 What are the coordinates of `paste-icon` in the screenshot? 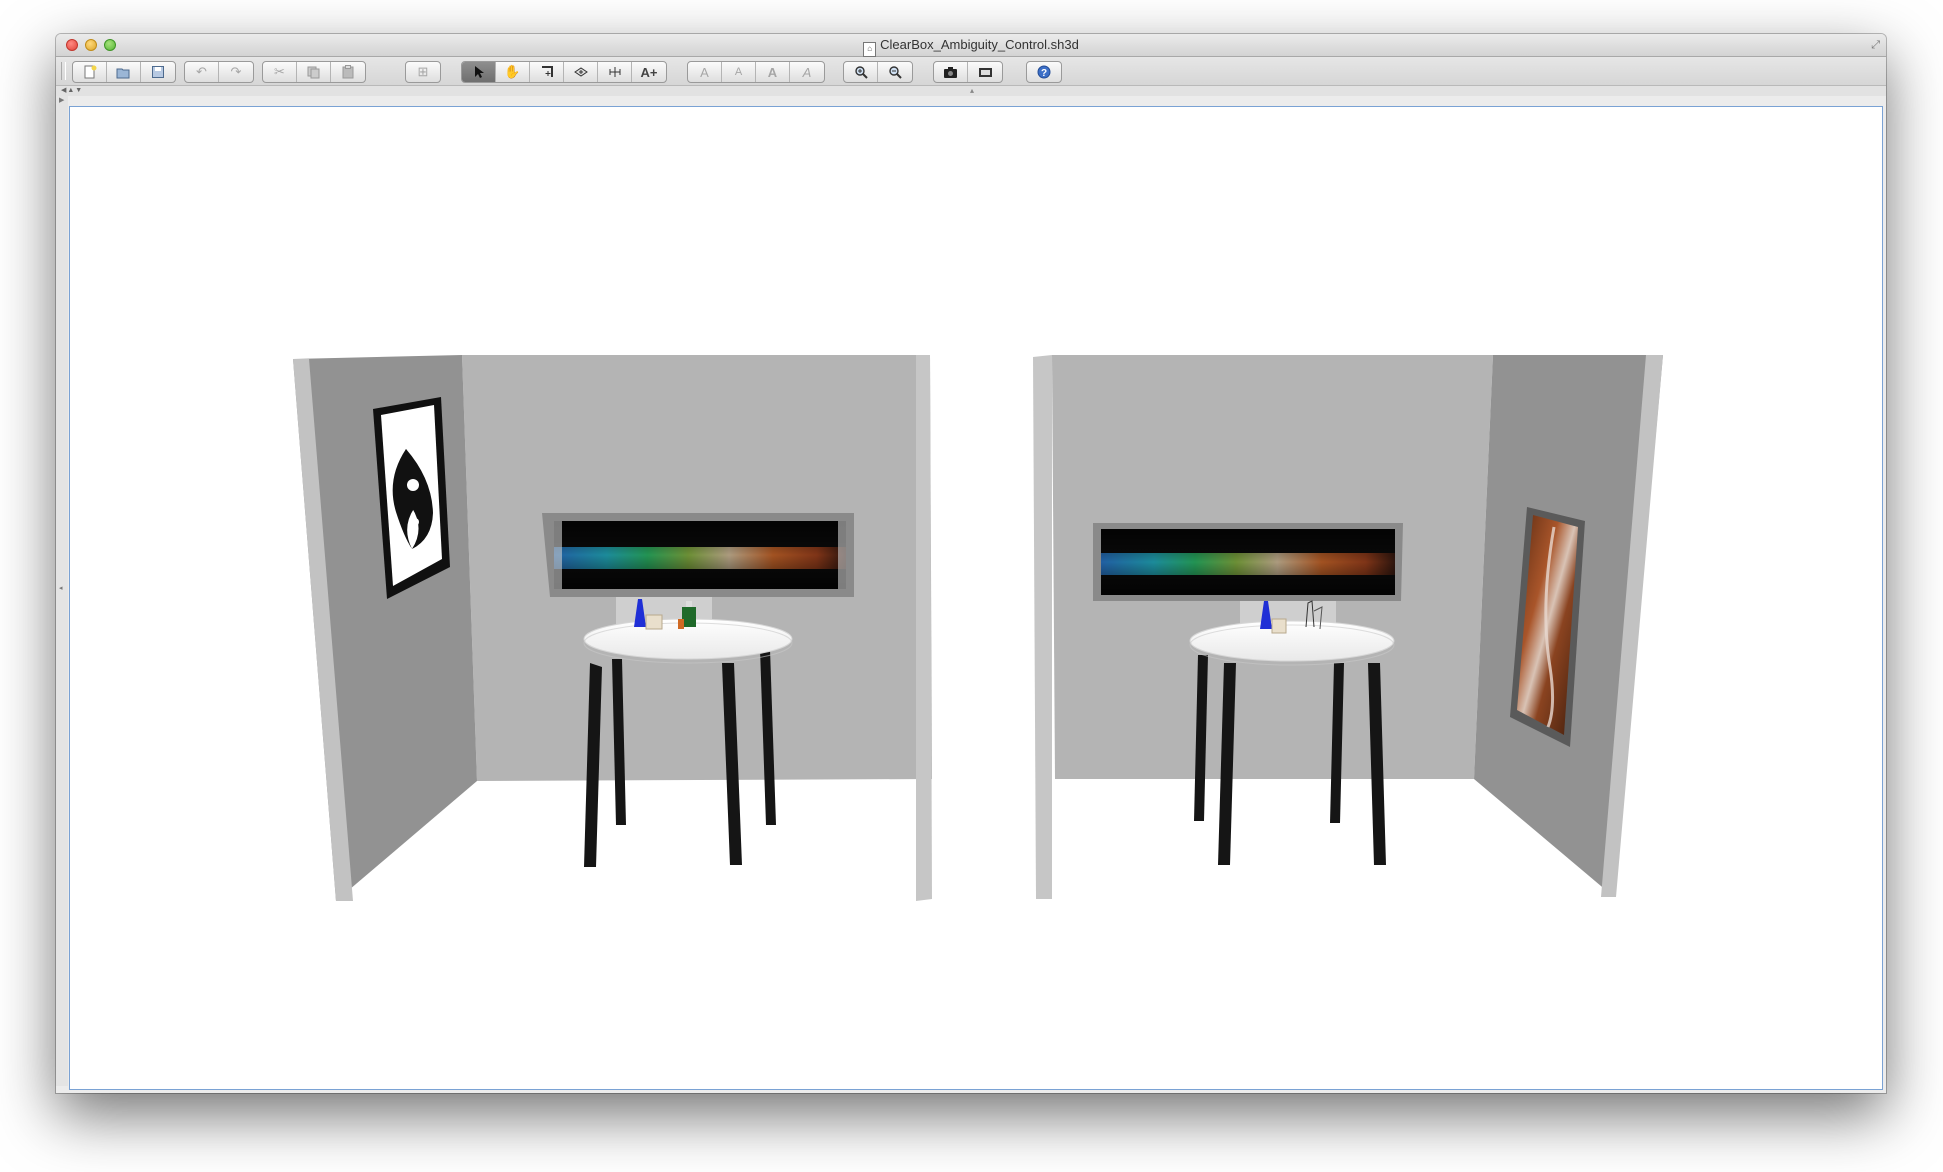 It's located at (348, 72).